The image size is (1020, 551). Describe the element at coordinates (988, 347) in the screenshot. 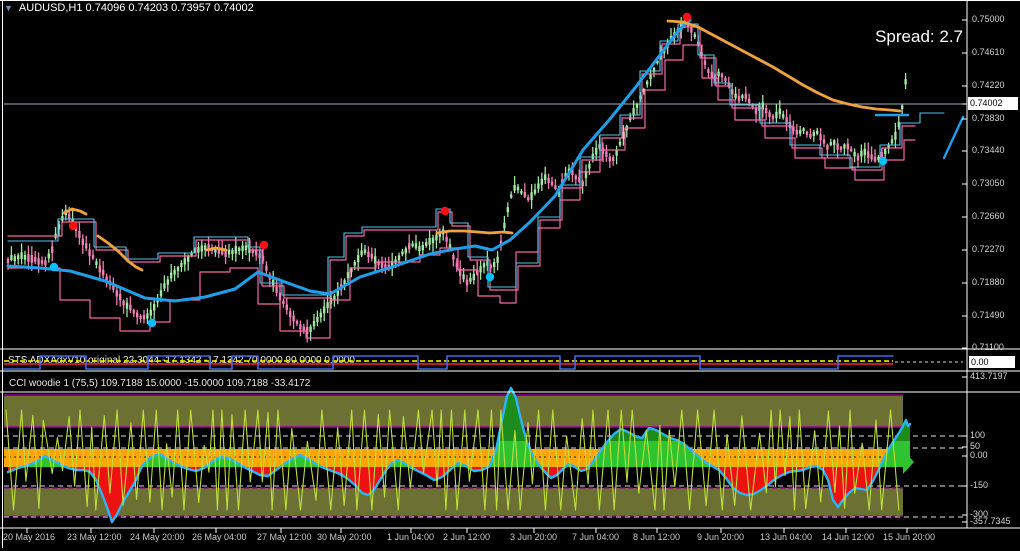

I see `price-axis-label: 0.71100` at that location.